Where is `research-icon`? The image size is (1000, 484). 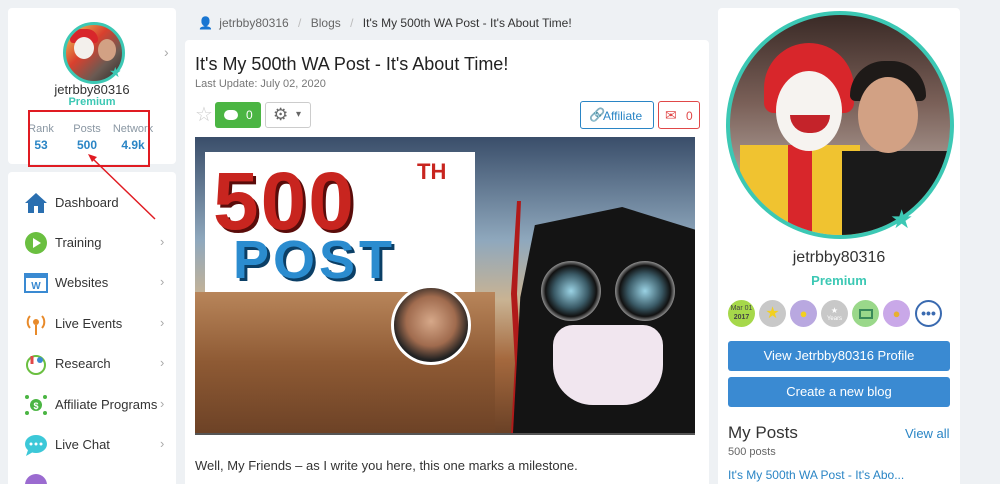 research-icon is located at coordinates (36, 365).